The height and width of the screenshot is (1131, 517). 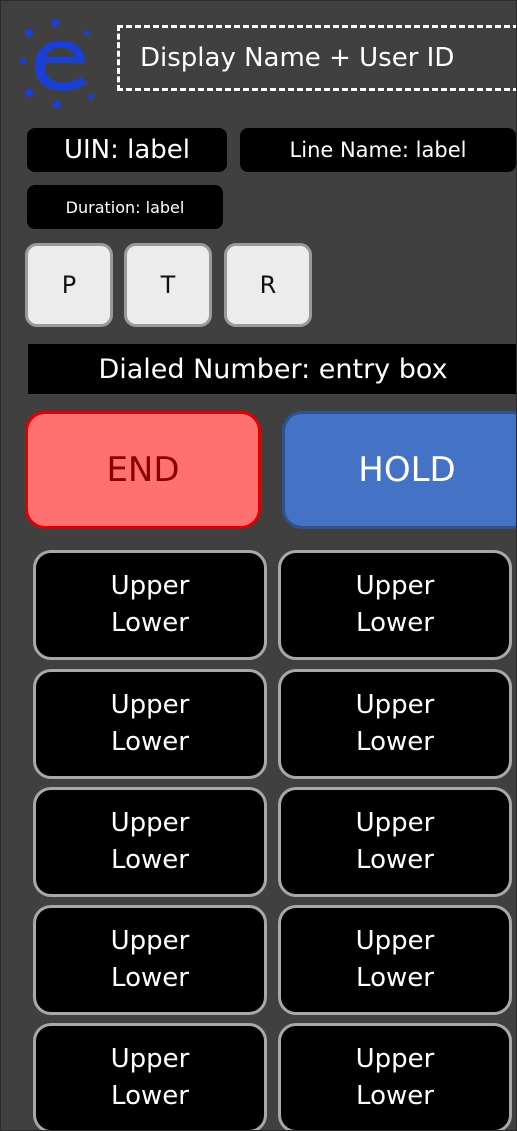 I want to click on display-name-label: Display Name + User ID, so click(x=297, y=58).